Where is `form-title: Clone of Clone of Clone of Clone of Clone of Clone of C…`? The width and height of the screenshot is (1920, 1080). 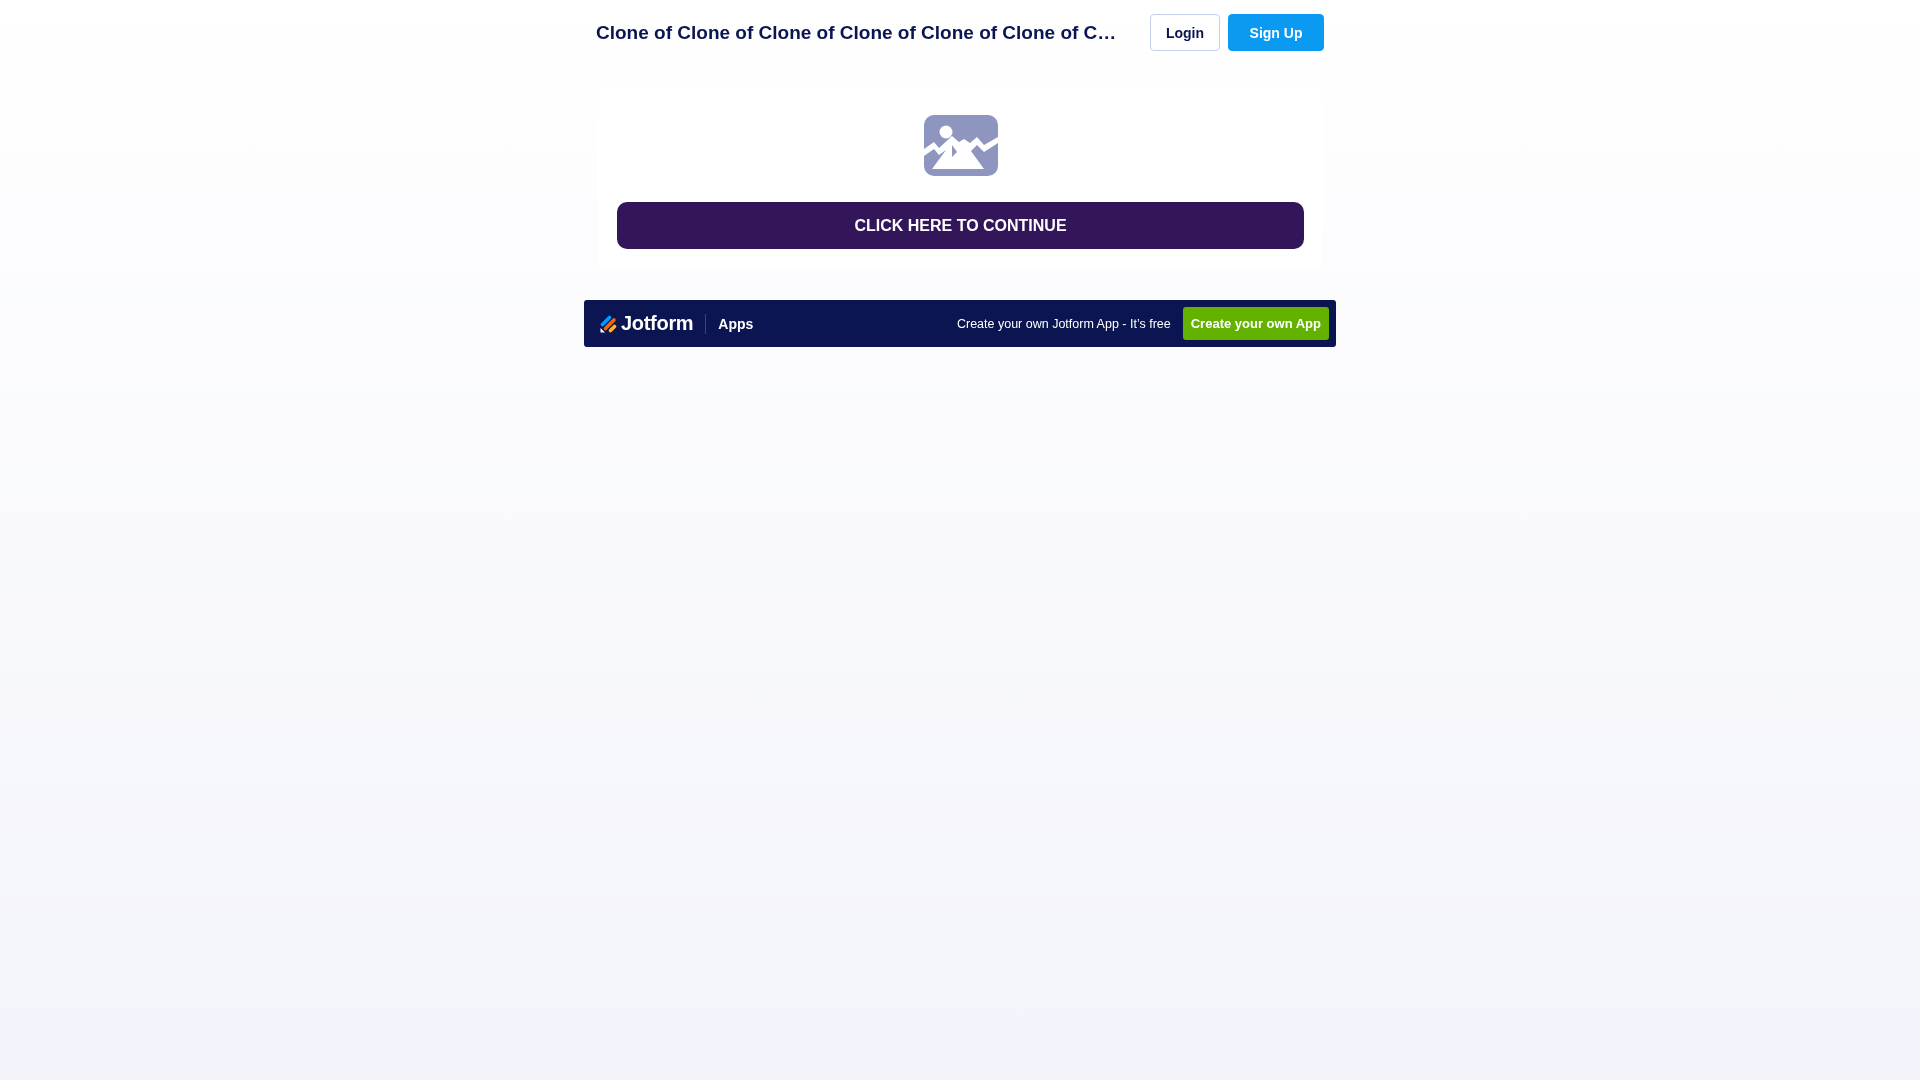 form-title: Clone of Clone of Clone of Clone of Clone of Clone of C… is located at coordinates (857, 32).